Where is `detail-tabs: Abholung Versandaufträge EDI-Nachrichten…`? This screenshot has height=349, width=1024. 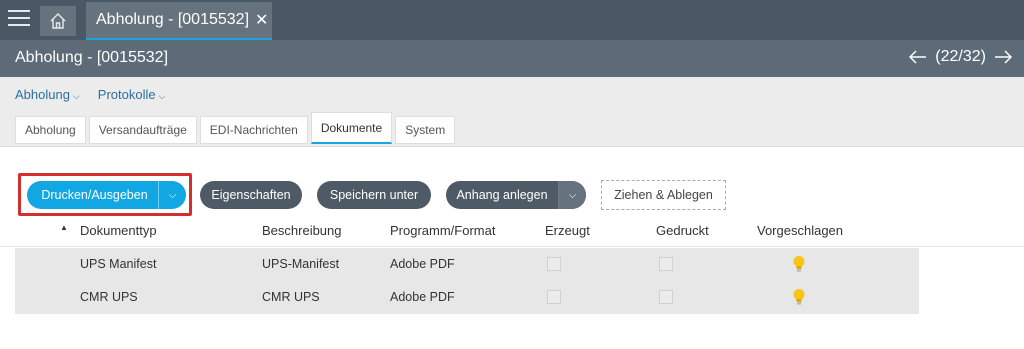 detail-tabs: Abholung Versandaufträge EDI-Nachrichten… is located at coordinates (235, 128).